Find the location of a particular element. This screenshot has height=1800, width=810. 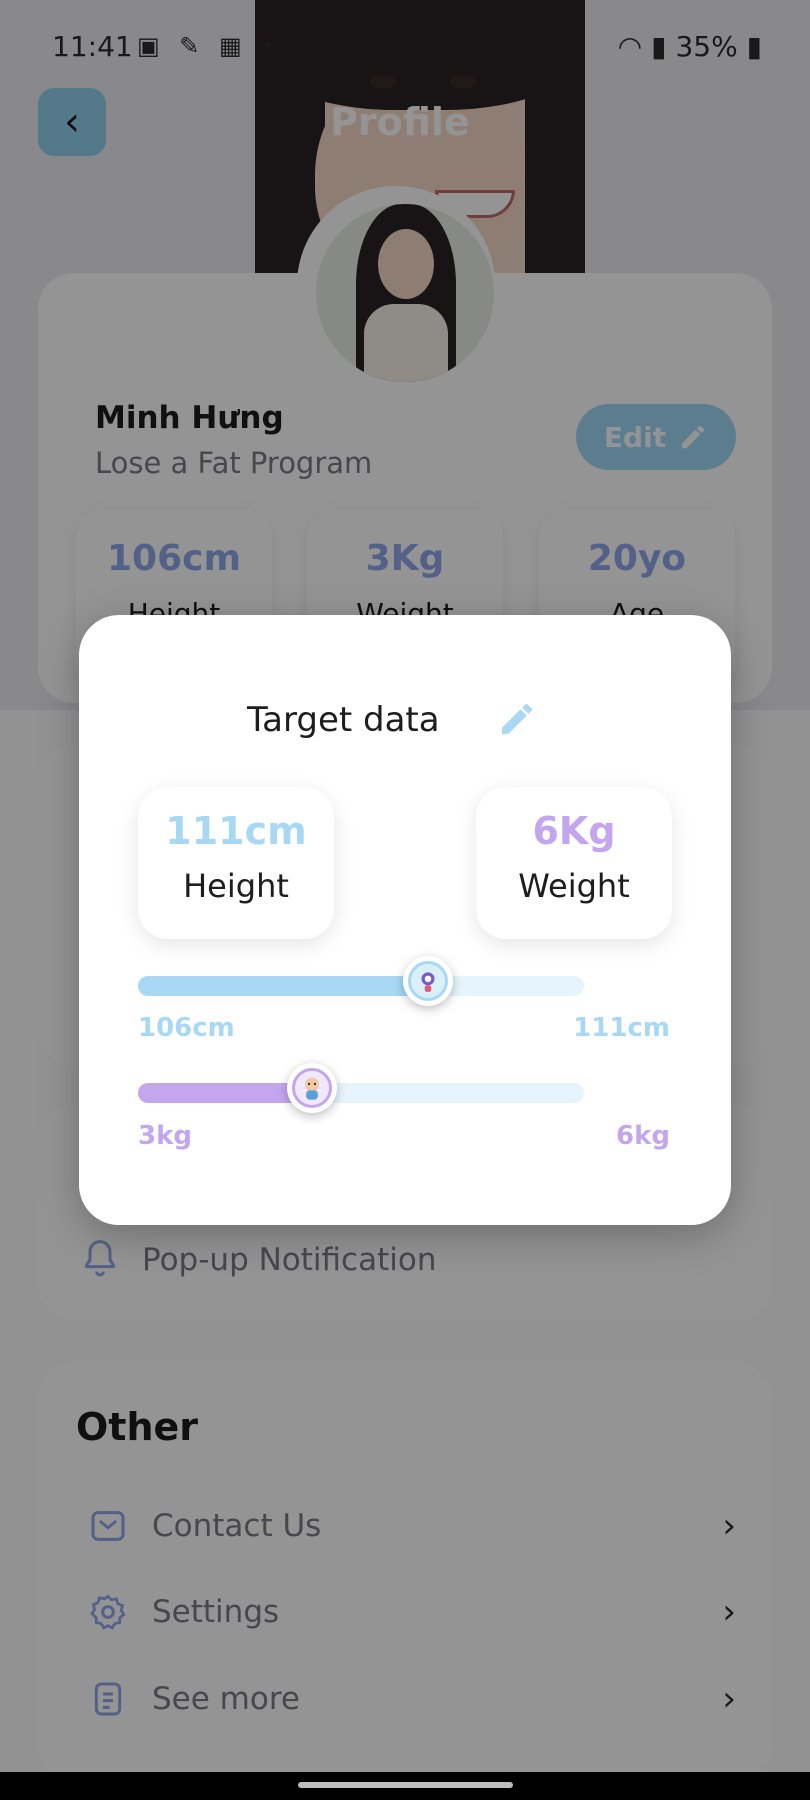

weight-min-label: 3kg is located at coordinates (165, 1136).